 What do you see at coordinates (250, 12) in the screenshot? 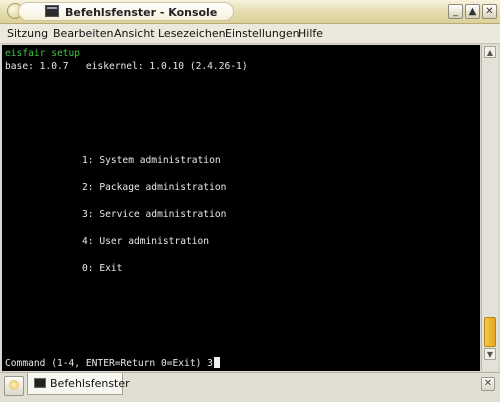
I see `title-bar: Befehlsfenster - Konsole _ ▲ ✕` at bounding box center [250, 12].